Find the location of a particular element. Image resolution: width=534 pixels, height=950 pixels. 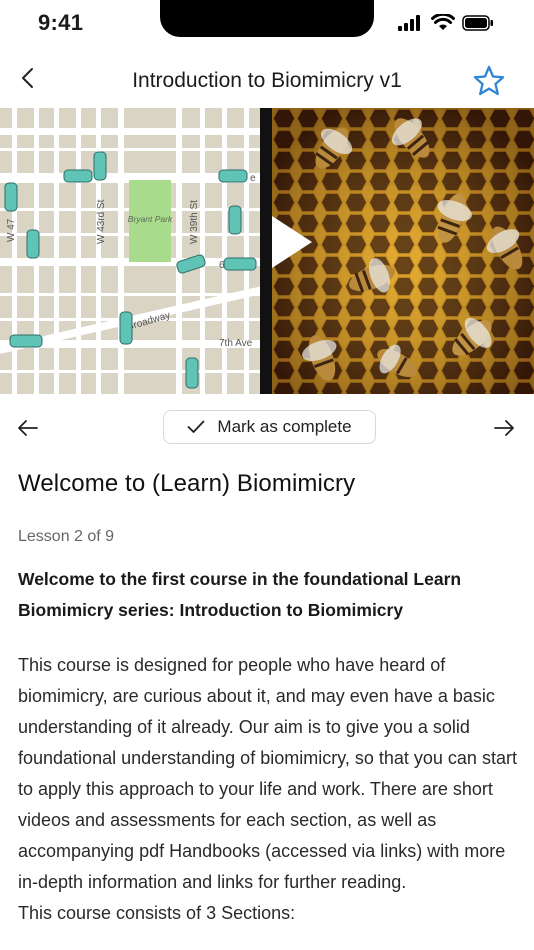

nav-bar: Introduction to Biomimicry v1 is located at coordinates (267, 83).